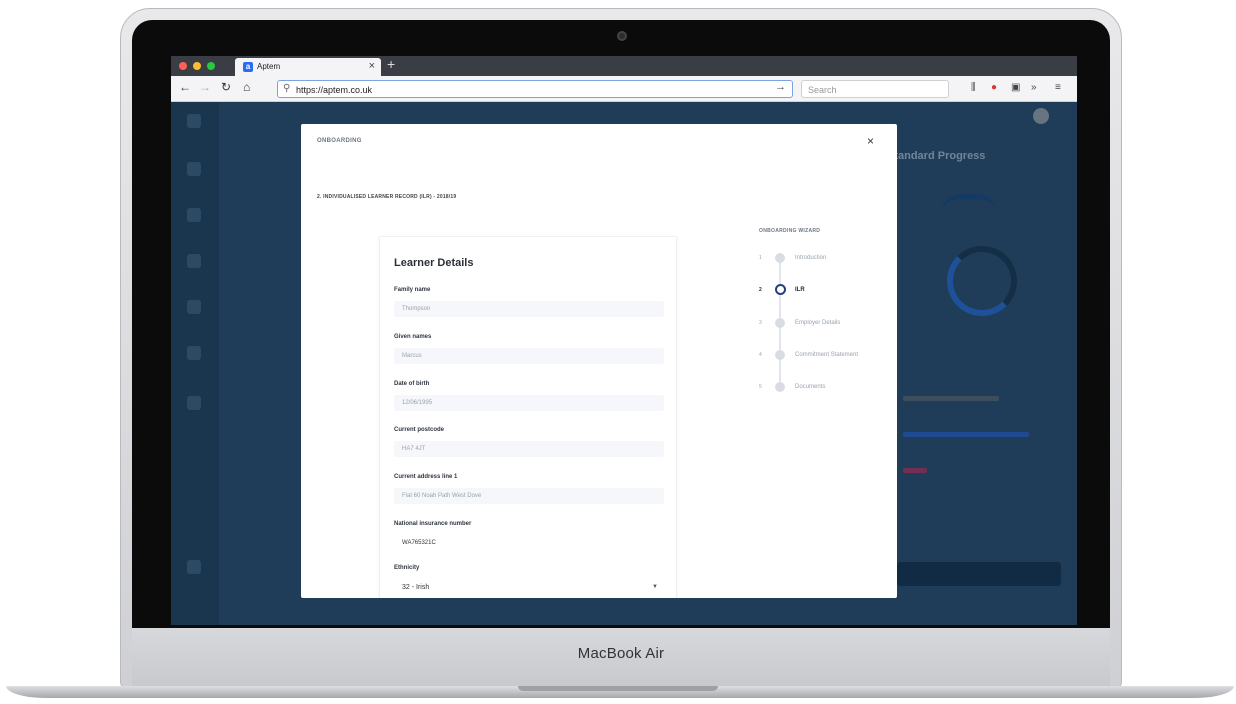 The image size is (1236, 704). Describe the element at coordinates (827, 355) in the screenshot. I see `step-label: Commitment Statement` at that location.